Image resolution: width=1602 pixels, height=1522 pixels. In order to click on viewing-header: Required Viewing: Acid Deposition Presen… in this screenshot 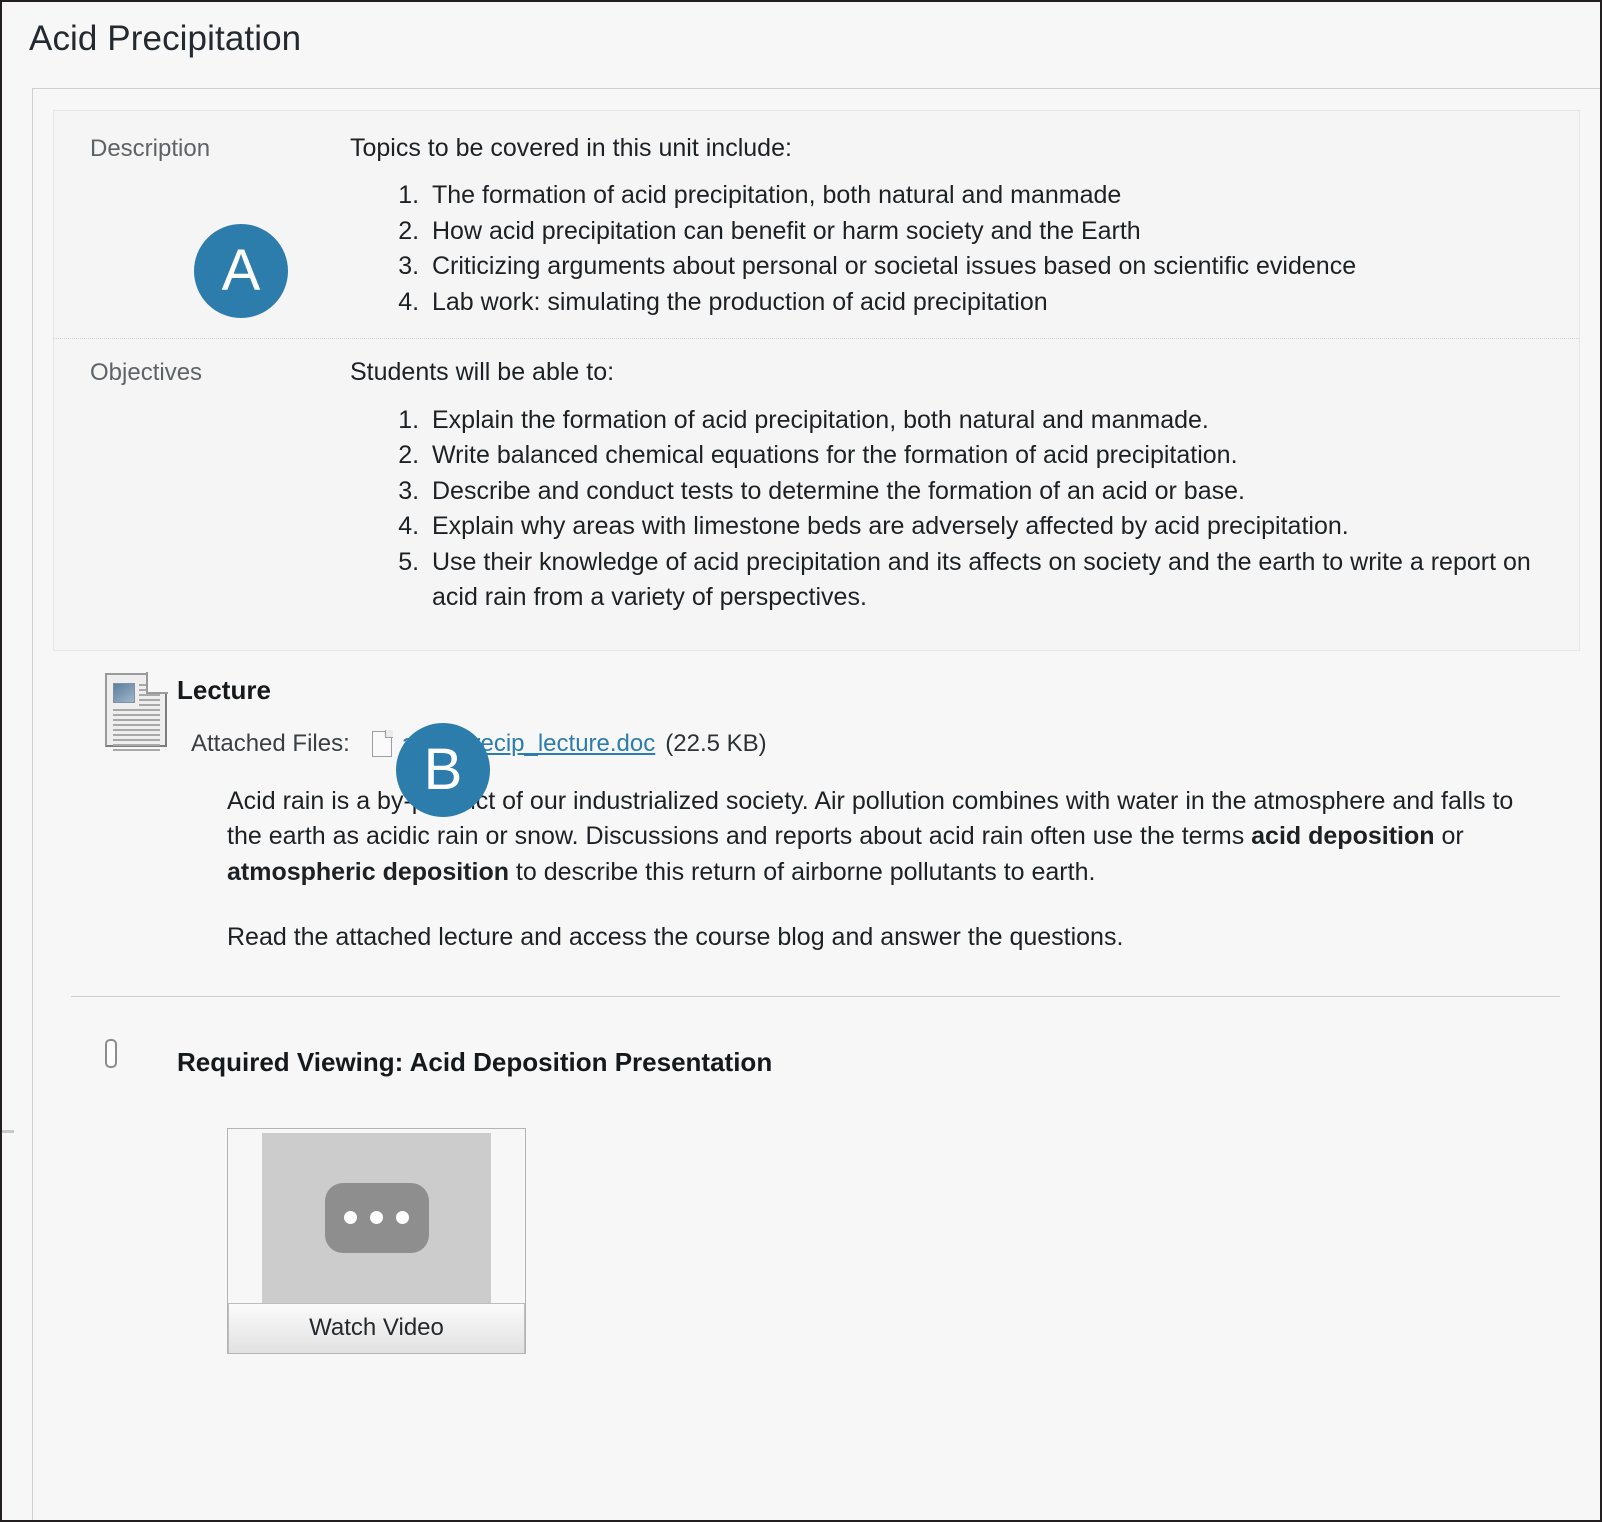, I will do `click(816, 1058)`.